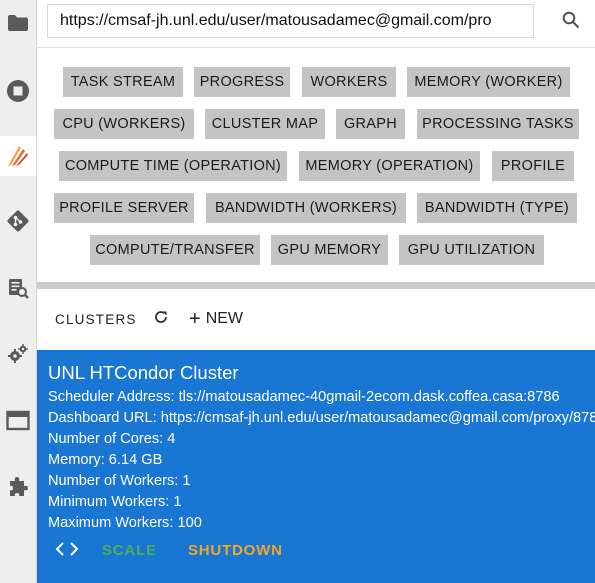 Image resolution: width=595 pixels, height=583 pixels. What do you see at coordinates (173, 166) in the screenshot?
I see `compute-time-operation-button: COMPUTE TIME (OPERATION)` at bounding box center [173, 166].